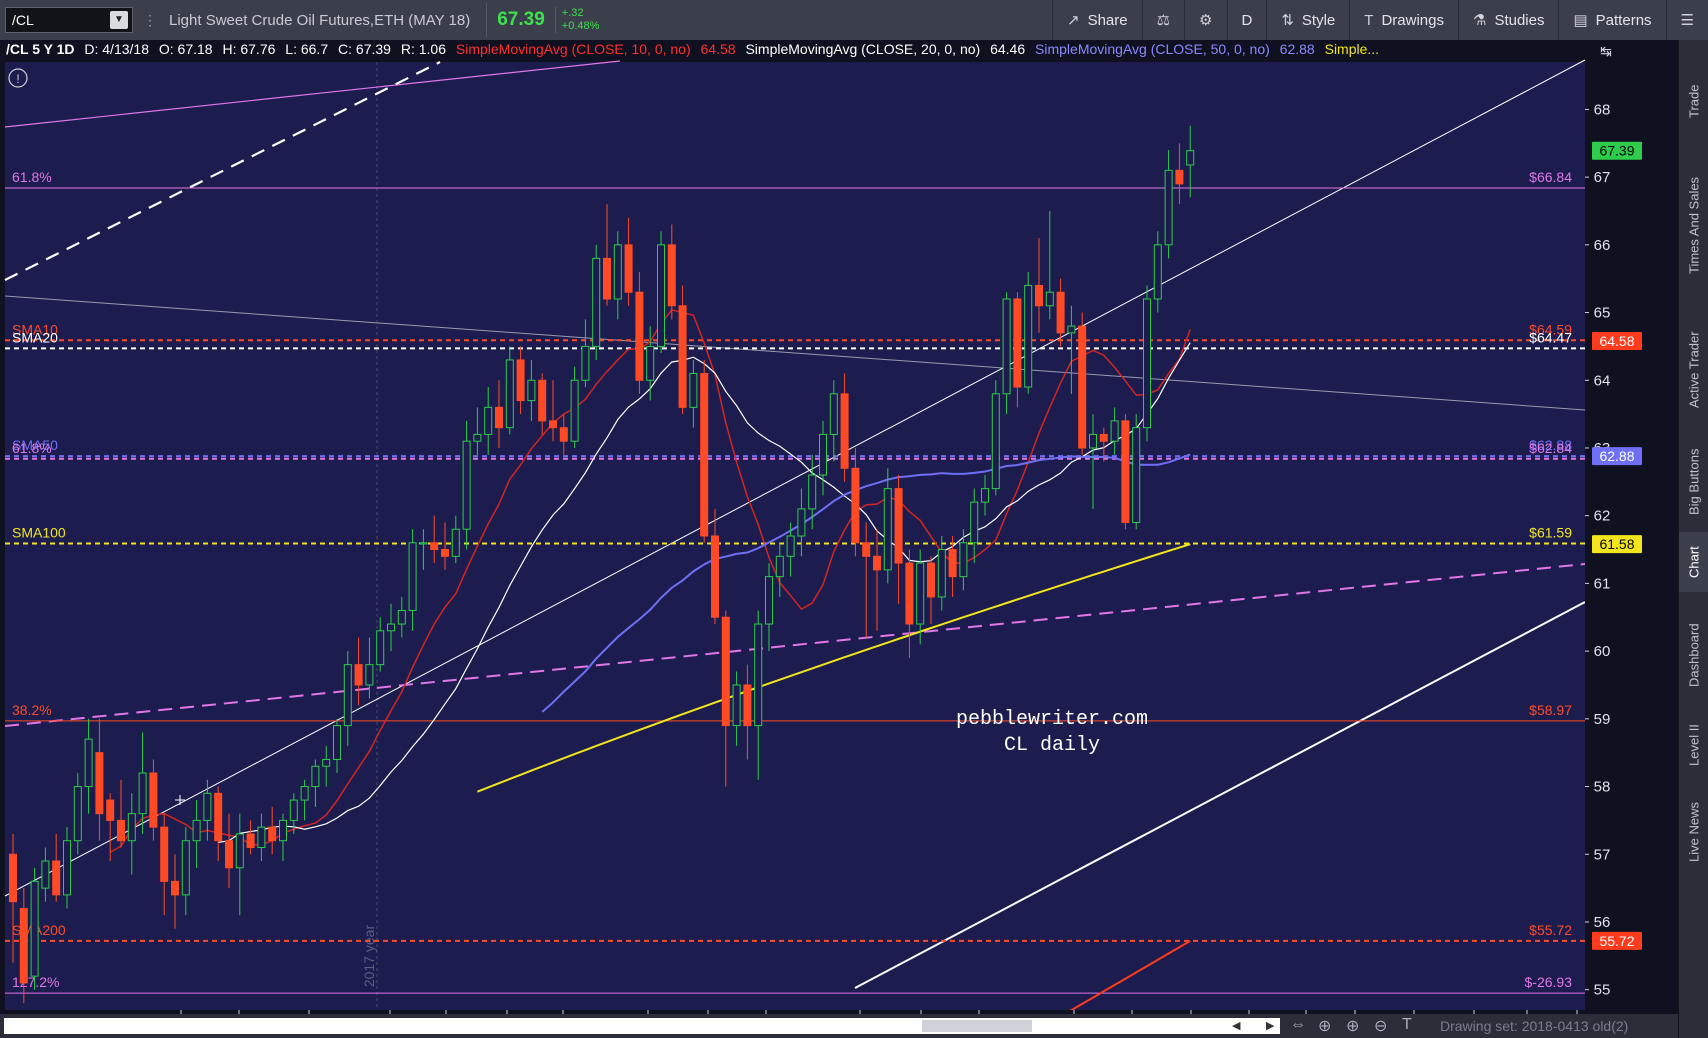 This screenshot has height=1038, width=1708. What do you see at coordinates (977, 1026) in the screenshot?
I see `scroll-thumb` at bounding box center [977, 1026].